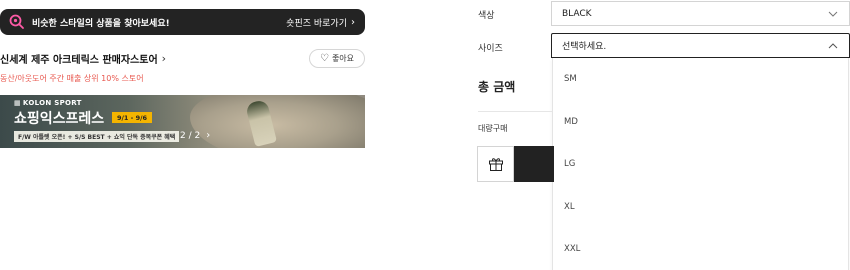 The height and width of the screenshot is (270, 850). What do you see at coordinates (569, 164) in the screenshot?
I see `size-option-lg: LG` at bounding box center [569, 164].